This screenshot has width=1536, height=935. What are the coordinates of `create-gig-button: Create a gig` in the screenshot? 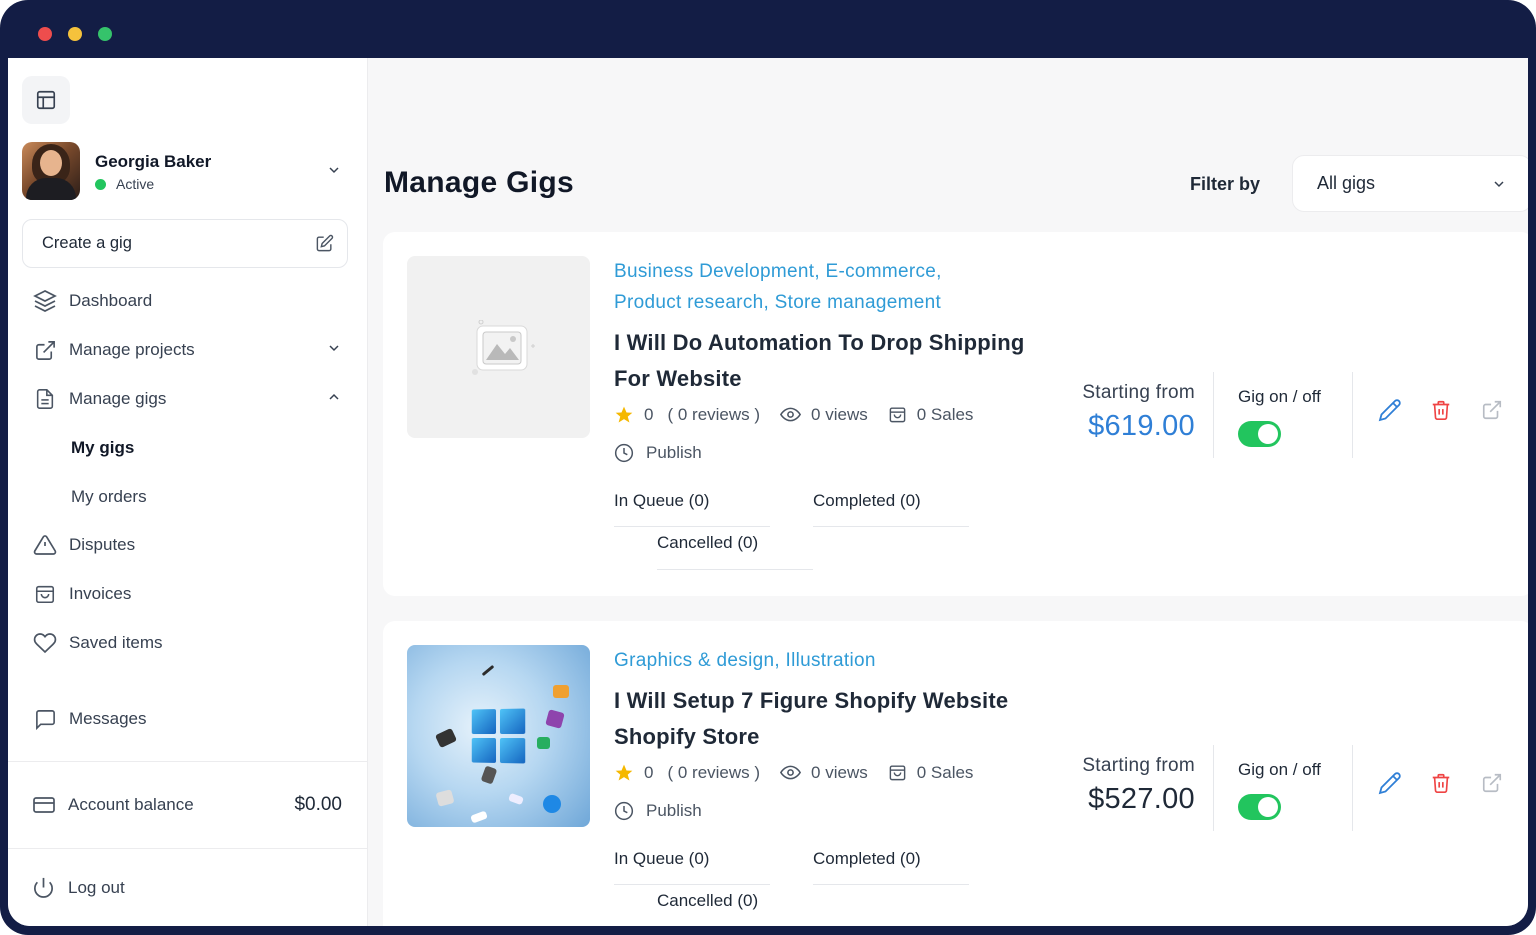 It's located at (185, 243).